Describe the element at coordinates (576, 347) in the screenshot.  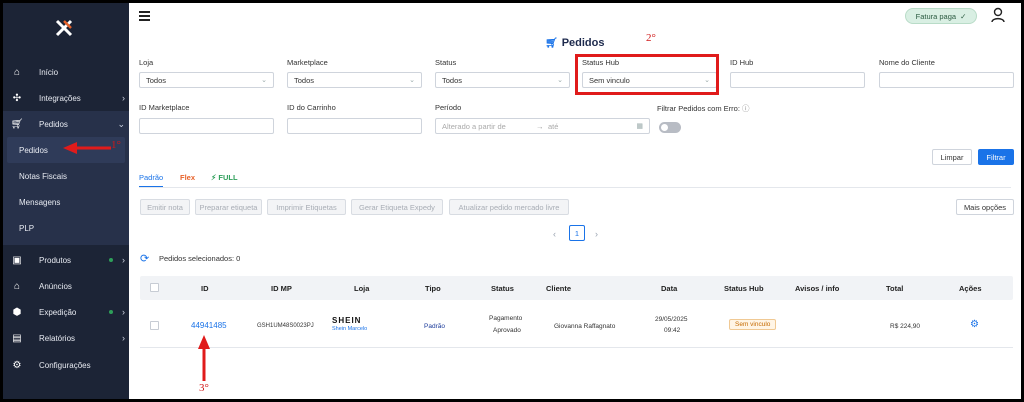
I see `row-divider` at that location.